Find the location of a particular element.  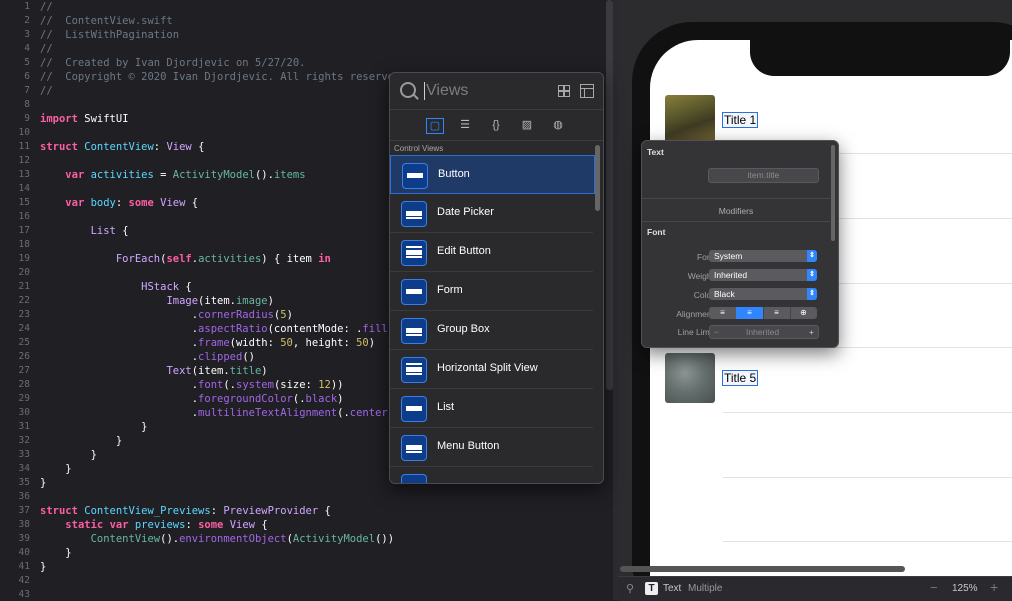

tab-snippets-icon: {} is located at coordinates (496, 125).